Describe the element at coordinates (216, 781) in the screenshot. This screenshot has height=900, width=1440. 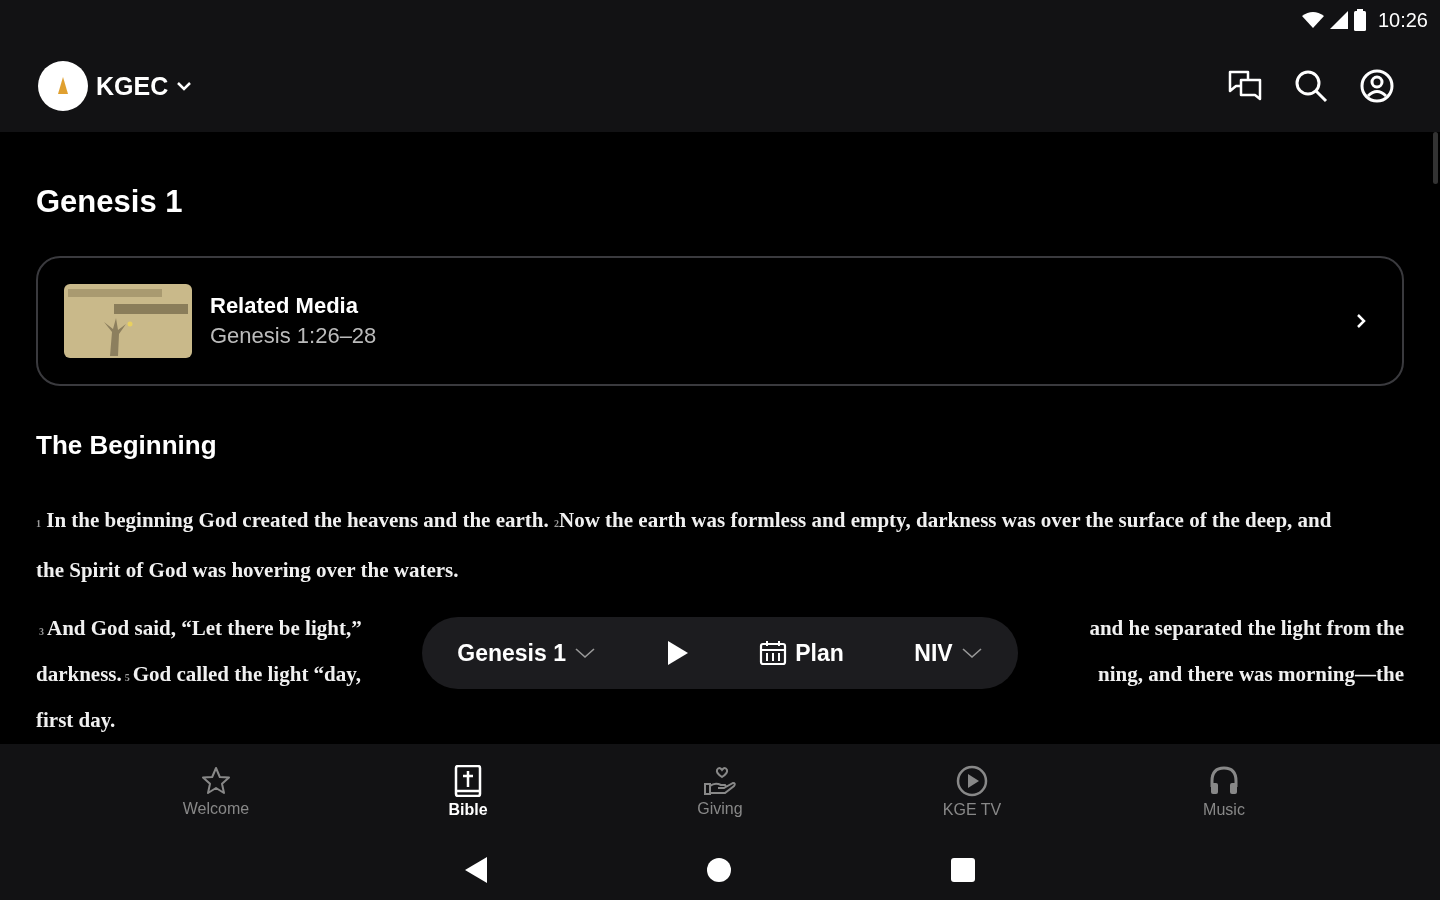
I see `star-icon` at that location.